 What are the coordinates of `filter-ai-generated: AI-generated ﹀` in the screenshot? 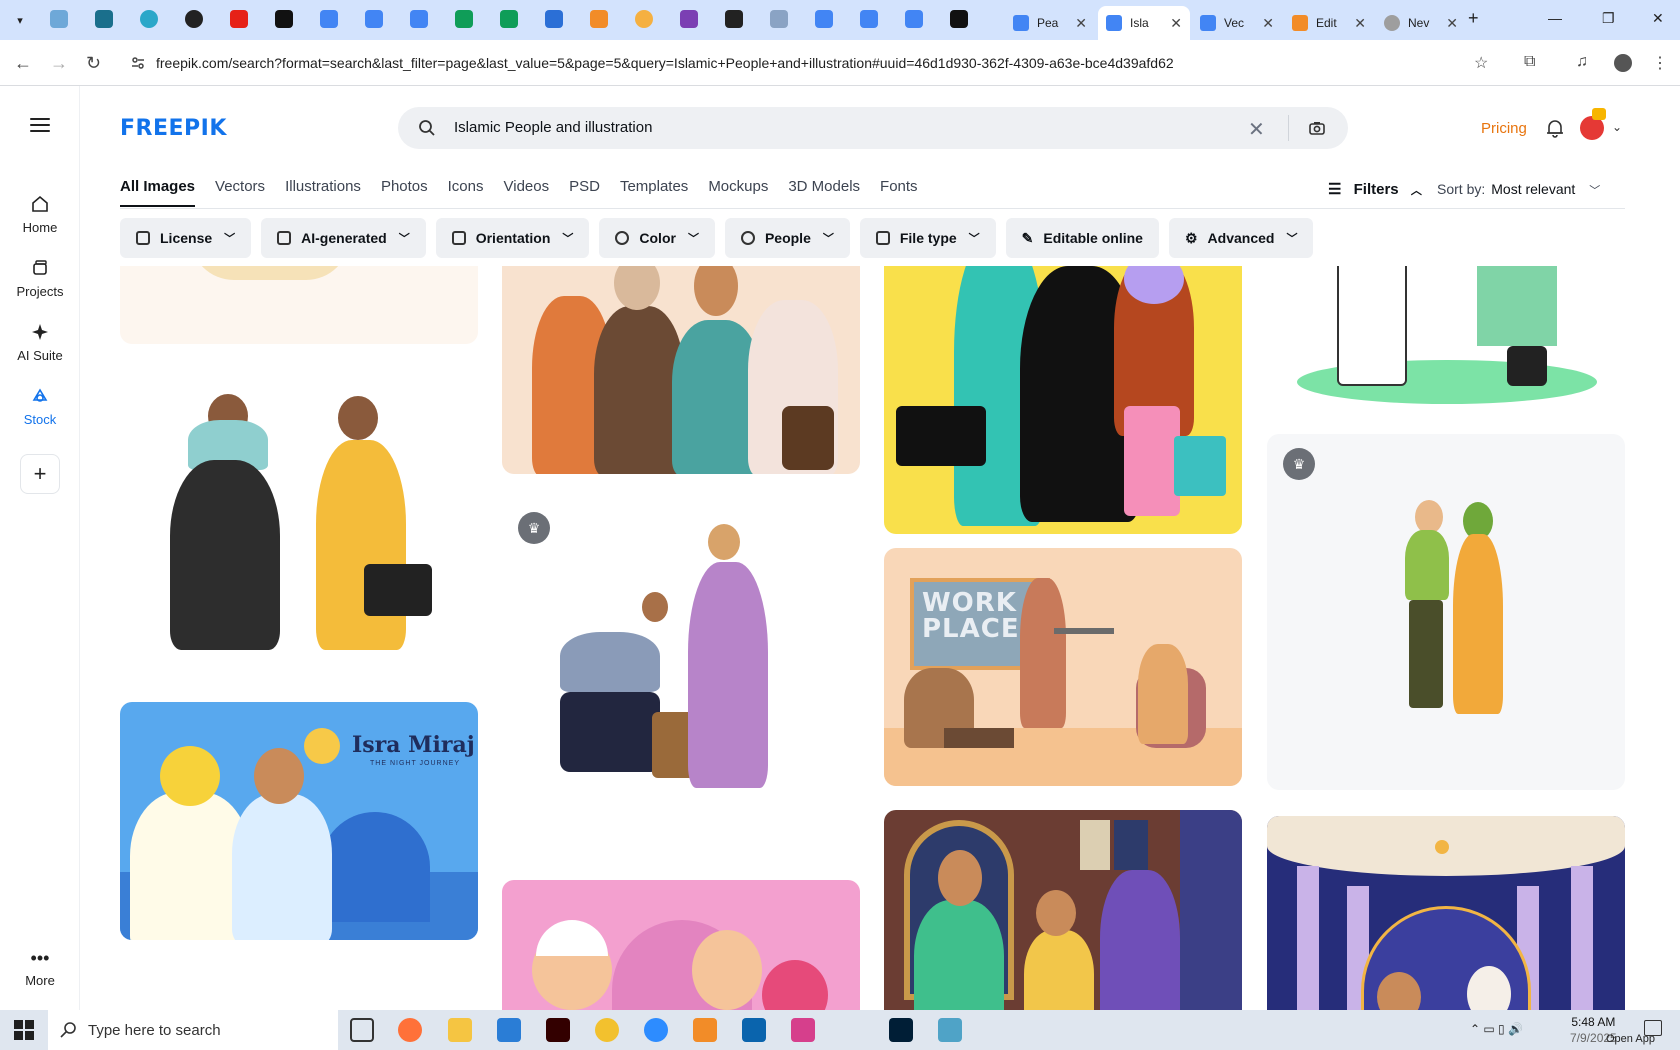 It's located at (343, 238).